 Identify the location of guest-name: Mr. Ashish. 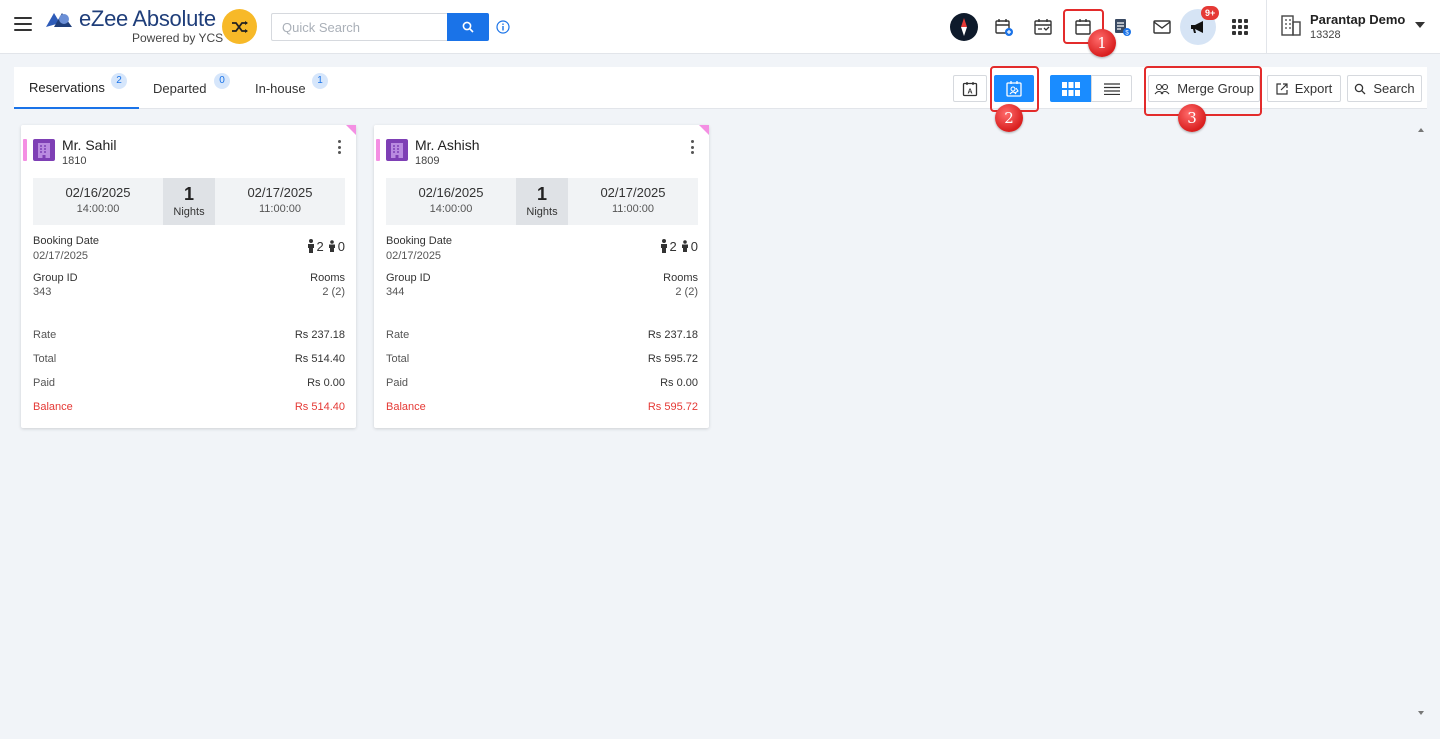
(447, 145).